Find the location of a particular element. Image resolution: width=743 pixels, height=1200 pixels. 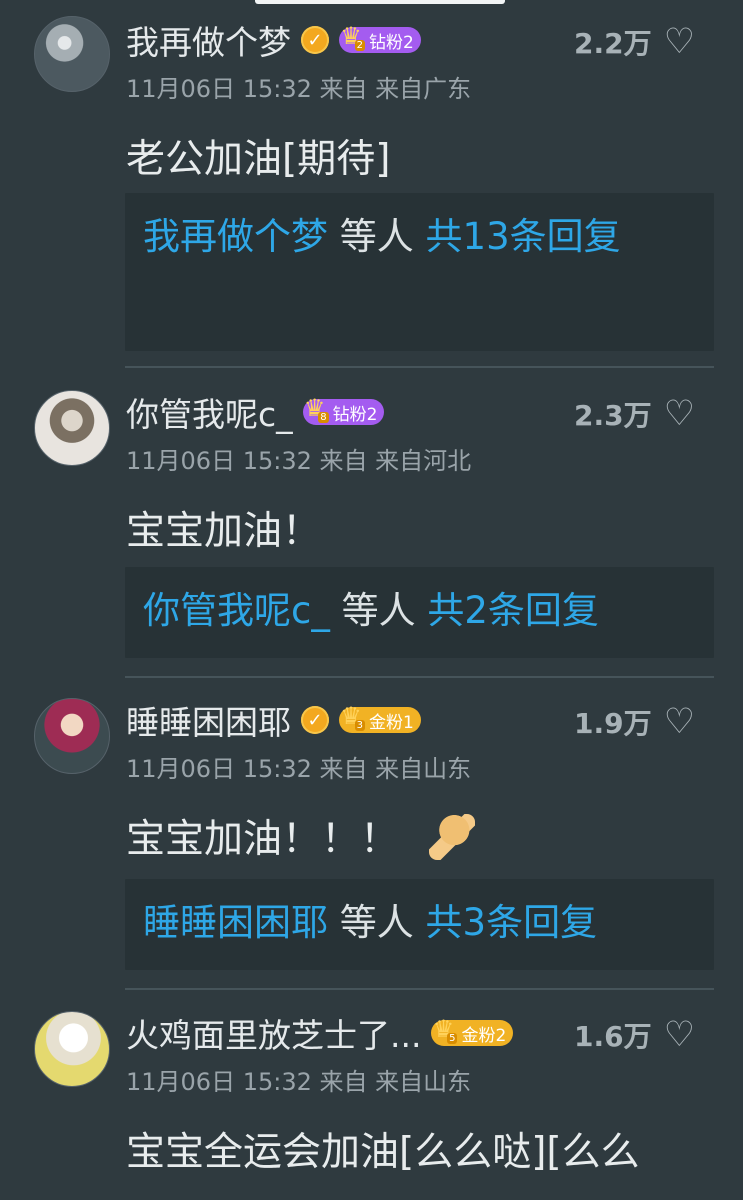

comment-text: 宝宝加油！！！ is located at coordinates (301, 836).